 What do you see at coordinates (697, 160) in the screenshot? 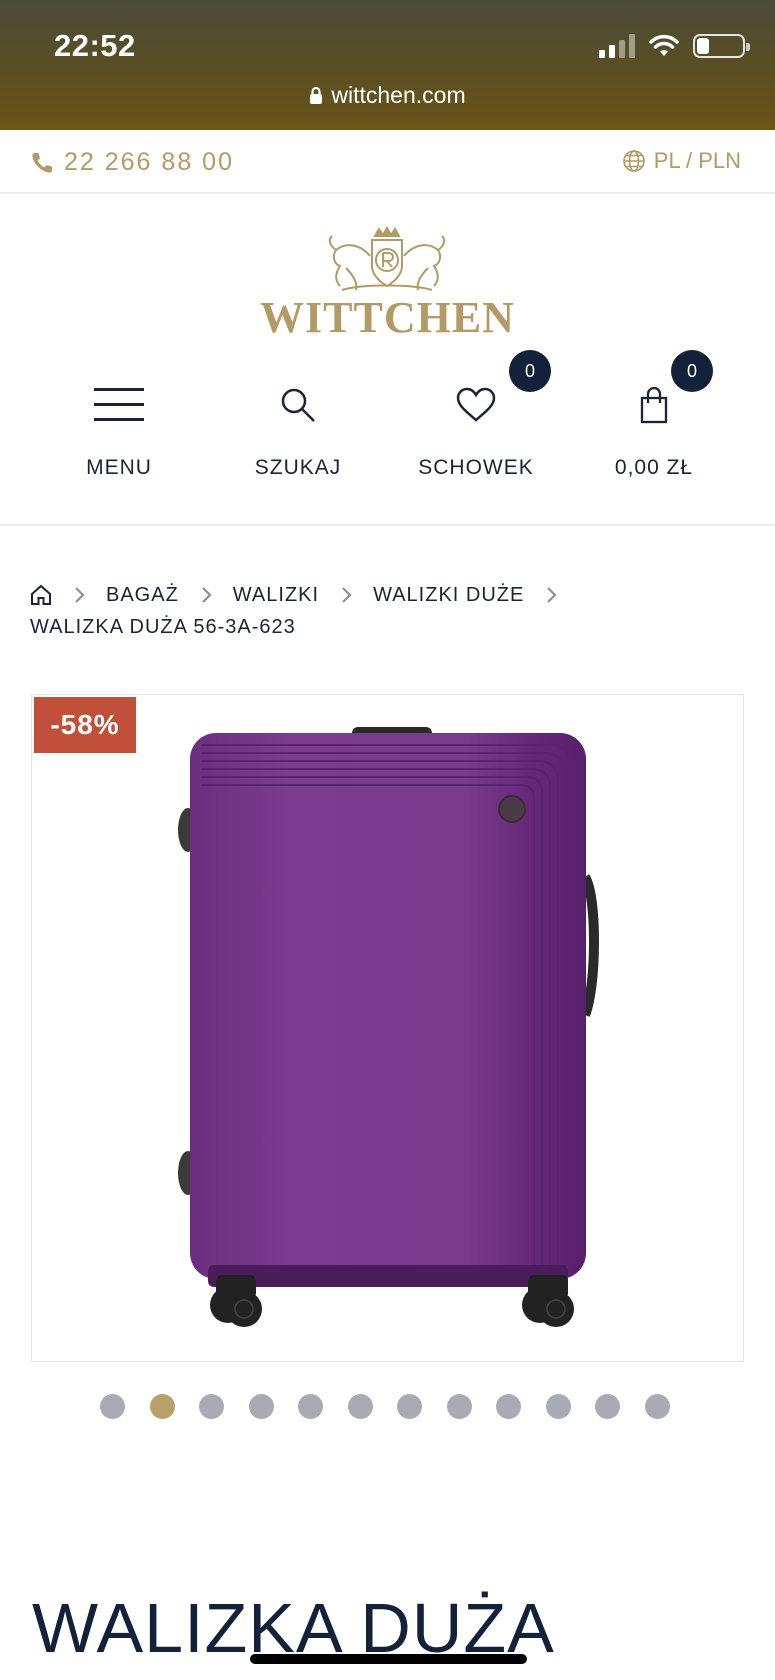
I see `locale-label: PL / PLN` at bounding box center [697, 160].